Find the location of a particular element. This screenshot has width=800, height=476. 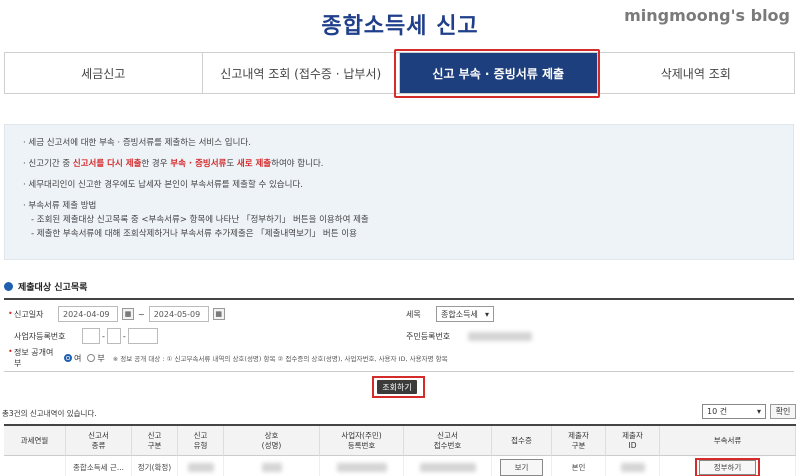

cell-period is located at coordinates (35, 466).